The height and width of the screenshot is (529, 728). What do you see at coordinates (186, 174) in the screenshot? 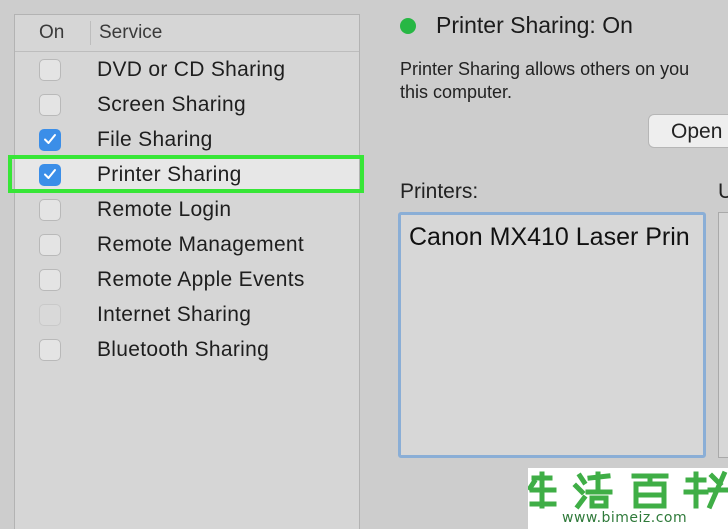
I see `highlight-annotation-box` at bounding box center [186, 174].